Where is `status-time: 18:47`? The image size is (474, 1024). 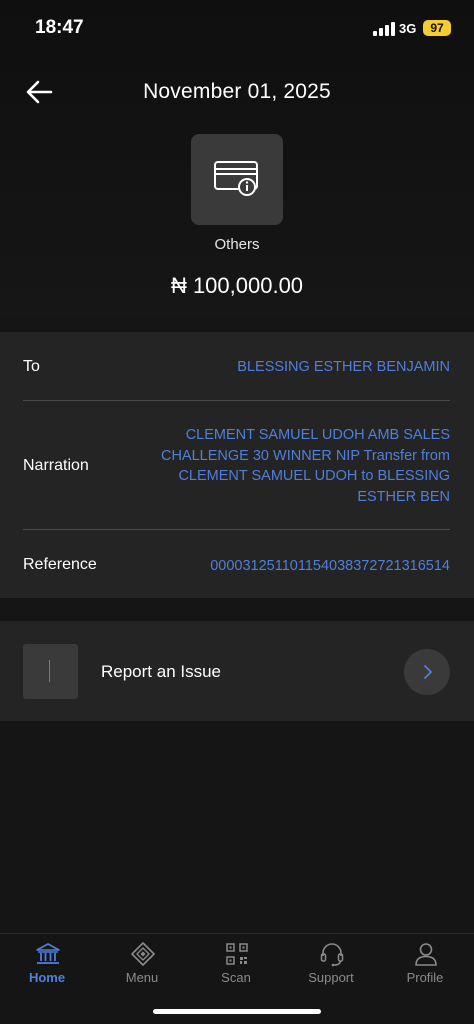
status-time: 18:47 is located at coordinates (59, 27).